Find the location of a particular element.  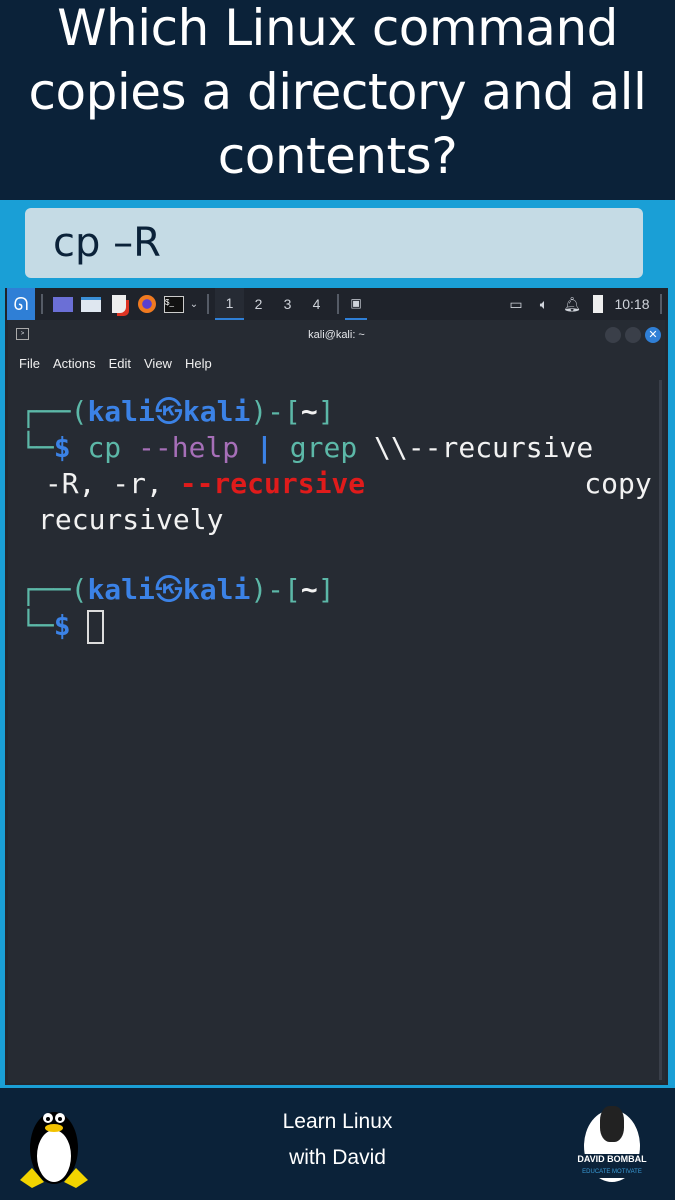

maximize-button is located at coordinates (633, 335).